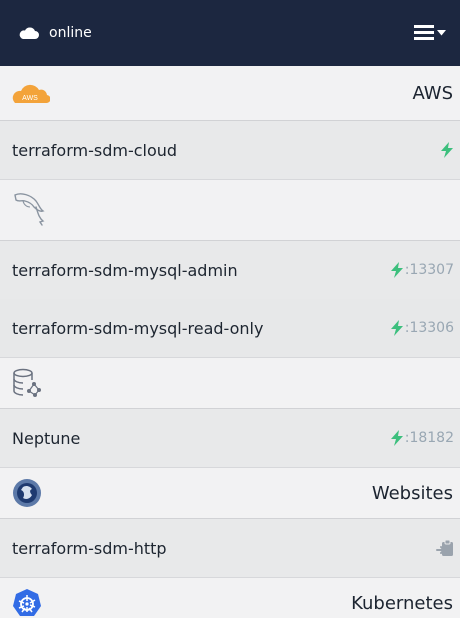 The image size is (460, 618). What do you see at coordinates (27, 383) in the screenshot?
I see `database-graph-icon` at bounding box center [27, 383].